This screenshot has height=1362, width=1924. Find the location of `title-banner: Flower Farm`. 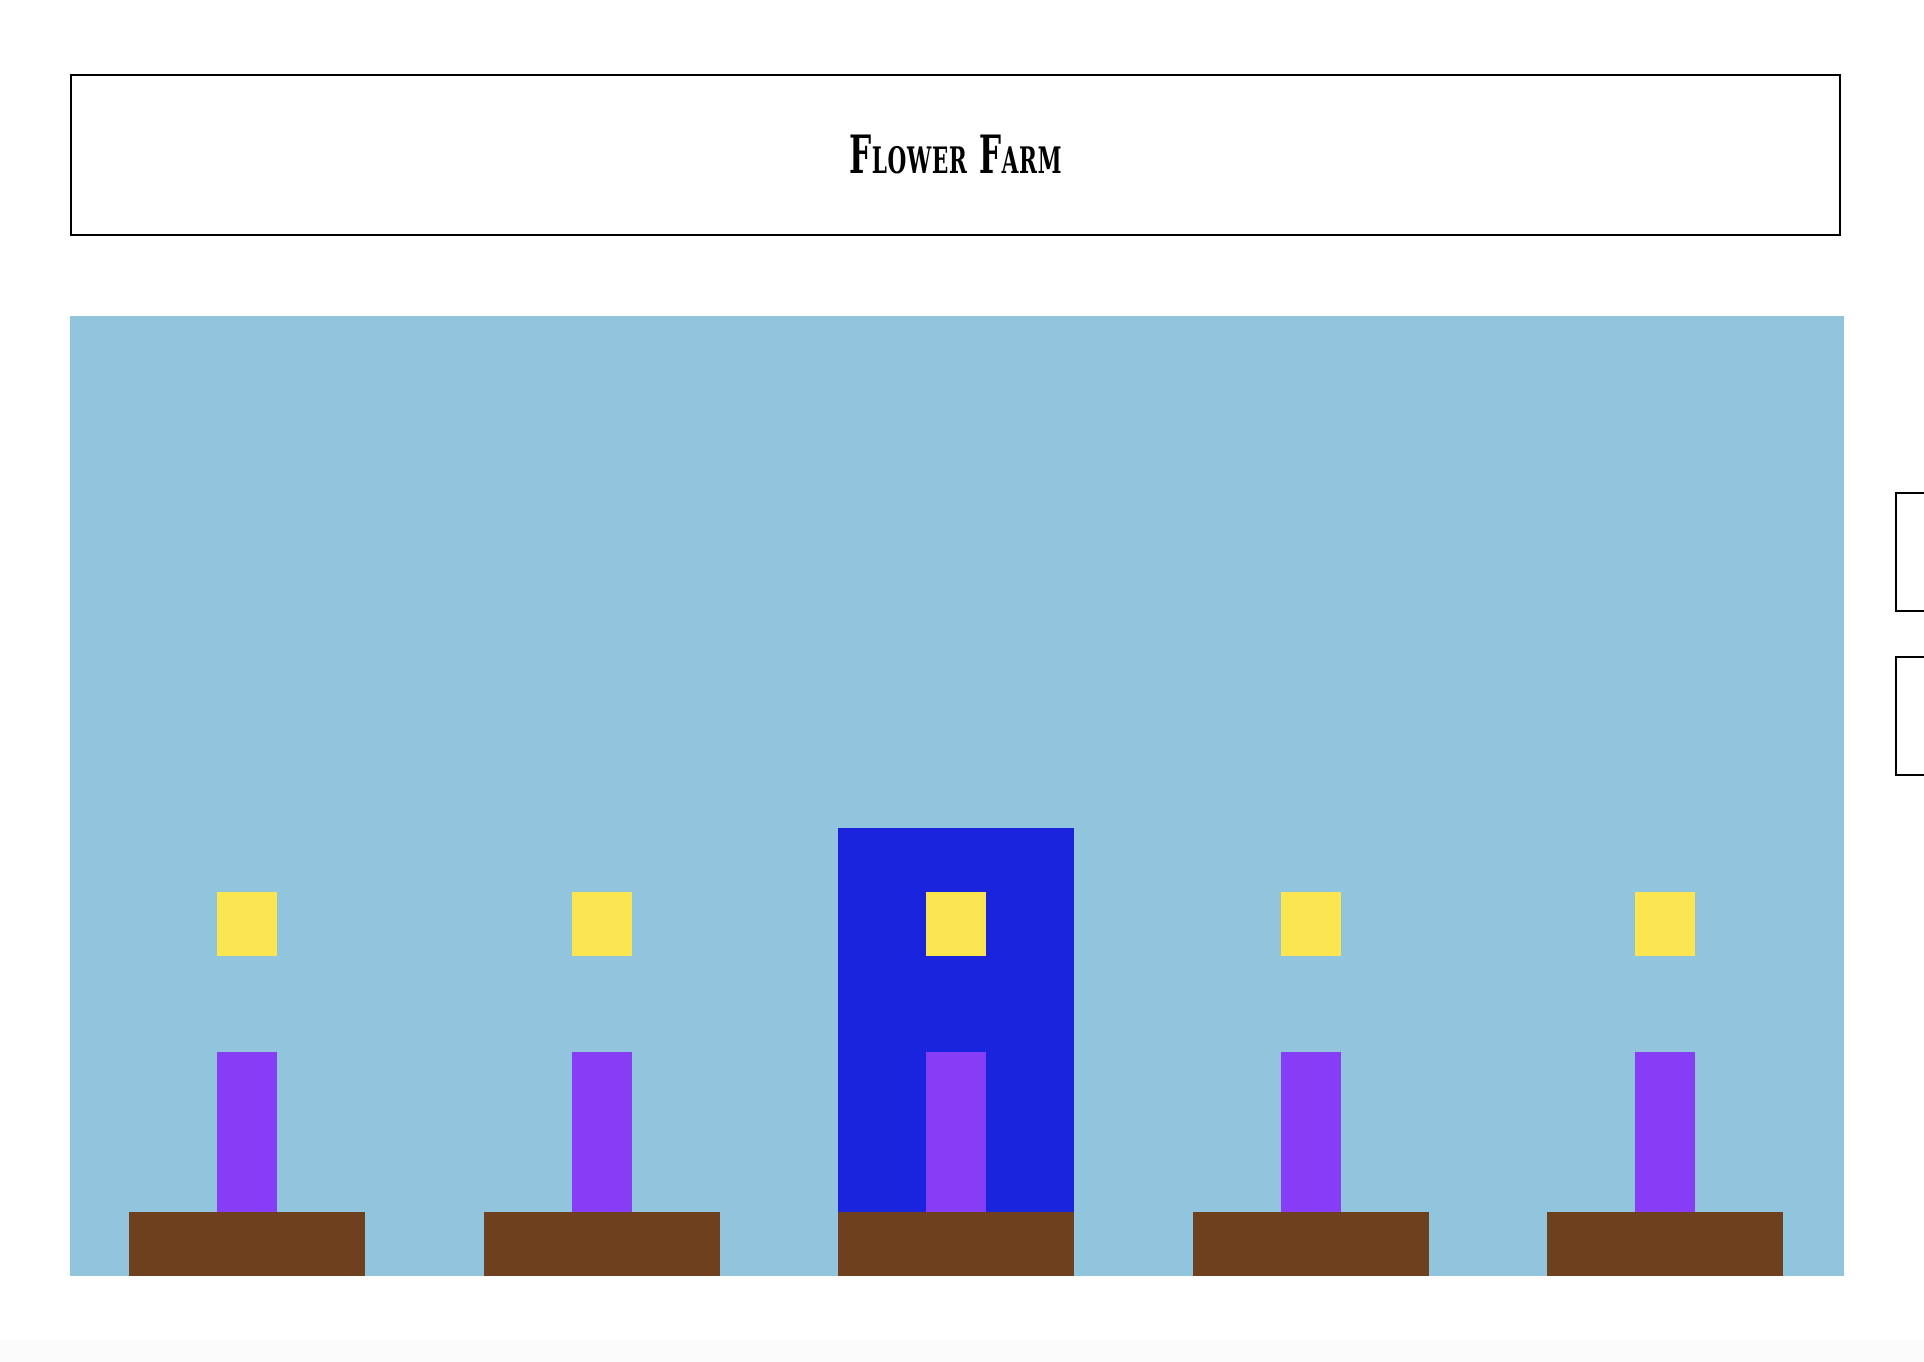

title-banner: Flower Farm is located at coordinates (955, 155).